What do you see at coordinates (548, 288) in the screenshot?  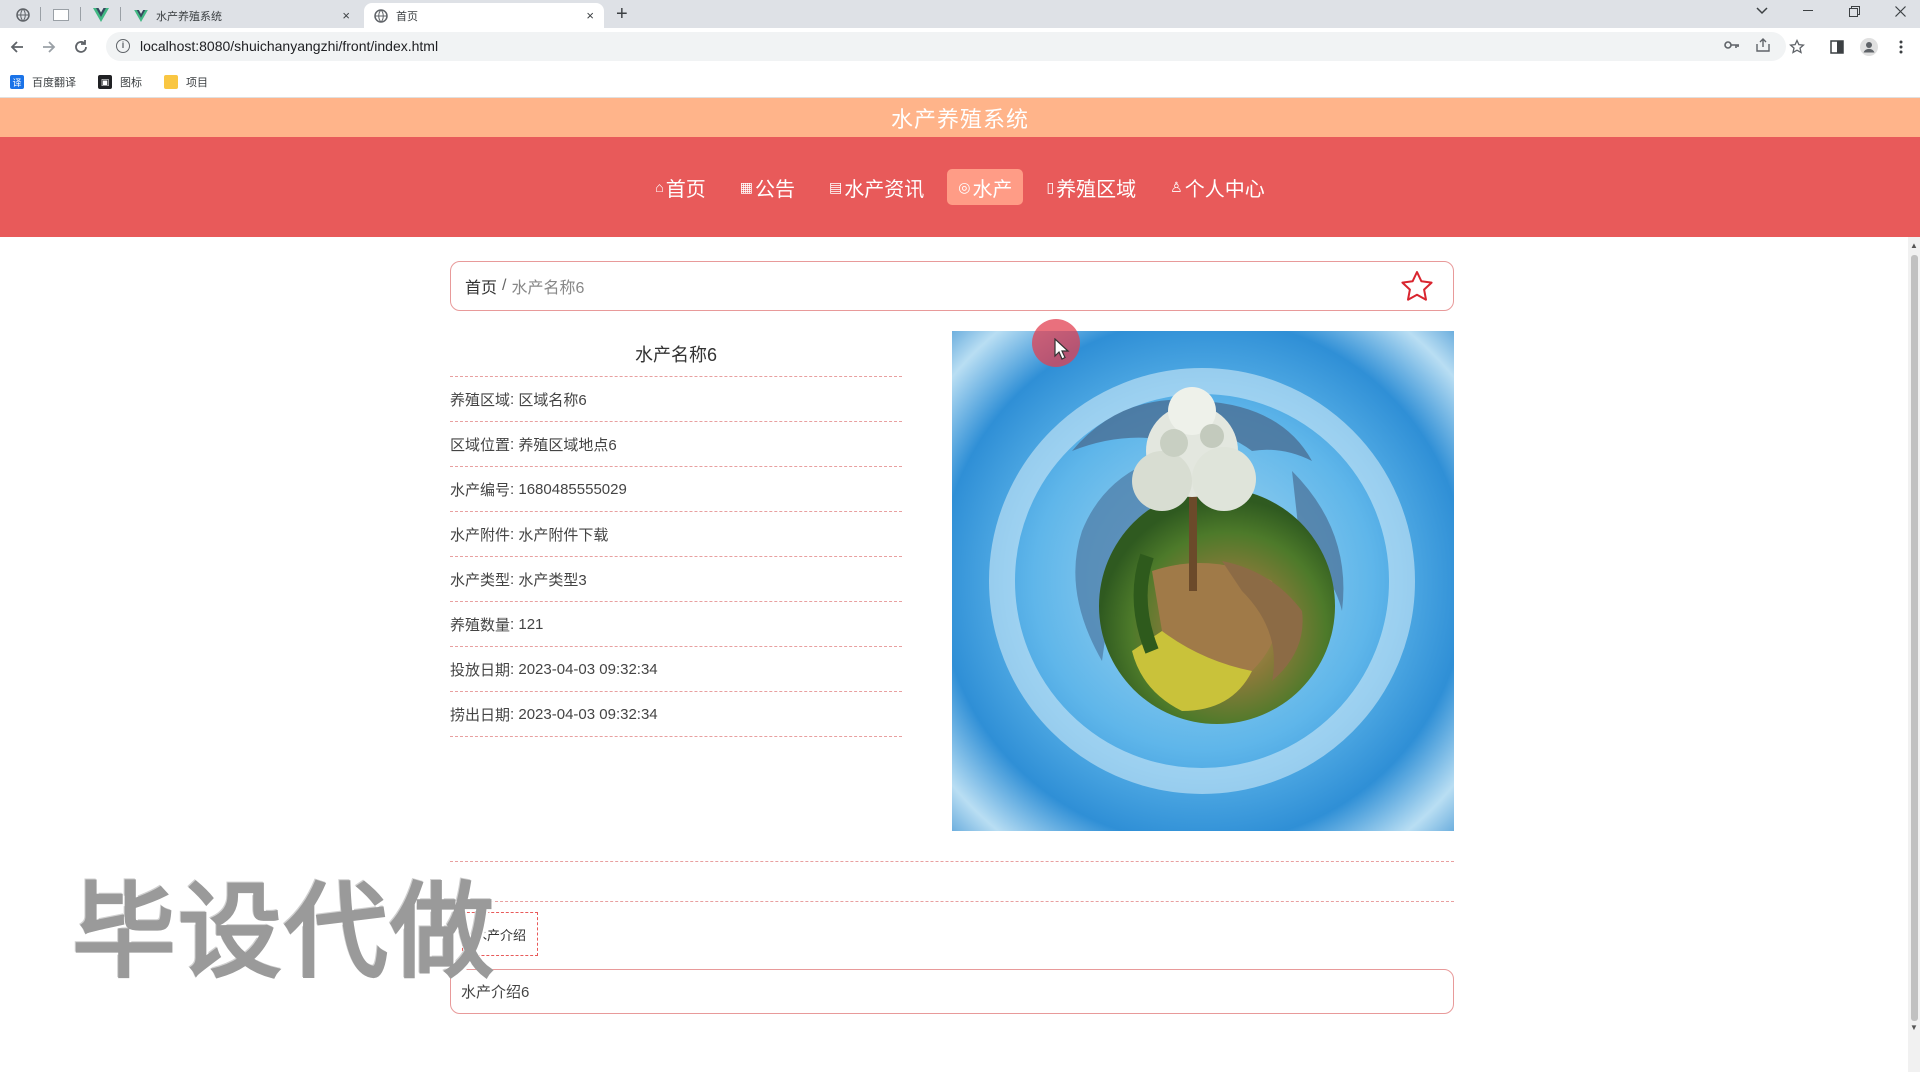 I see `breadcrumb-current: 水产名称6` at bounding box center [548, 288].